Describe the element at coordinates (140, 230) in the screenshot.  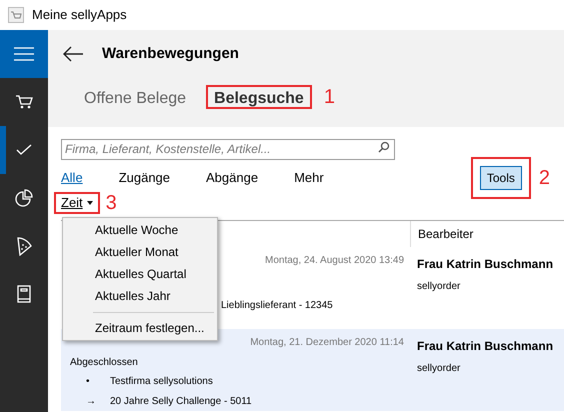
I see `menu-item: Aktuelle Woche` at that location.